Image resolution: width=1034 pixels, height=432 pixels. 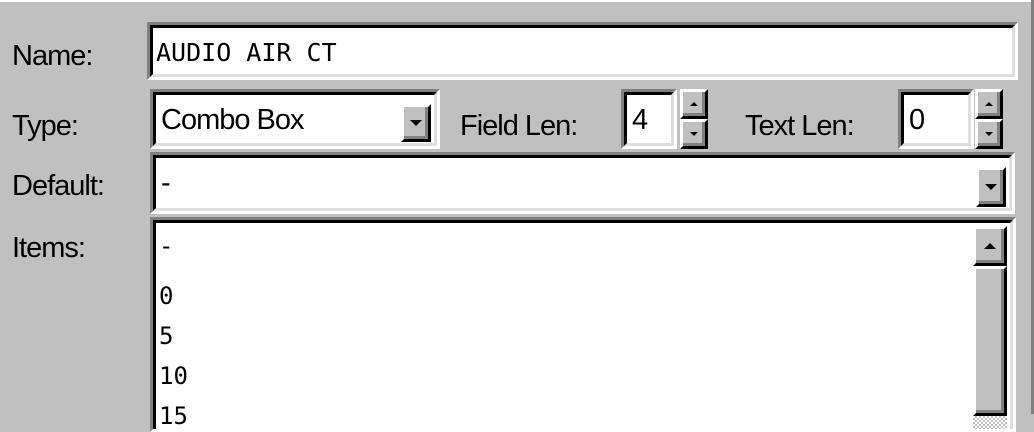 I want to click on list-item: 5, so click(x=166, y=336).